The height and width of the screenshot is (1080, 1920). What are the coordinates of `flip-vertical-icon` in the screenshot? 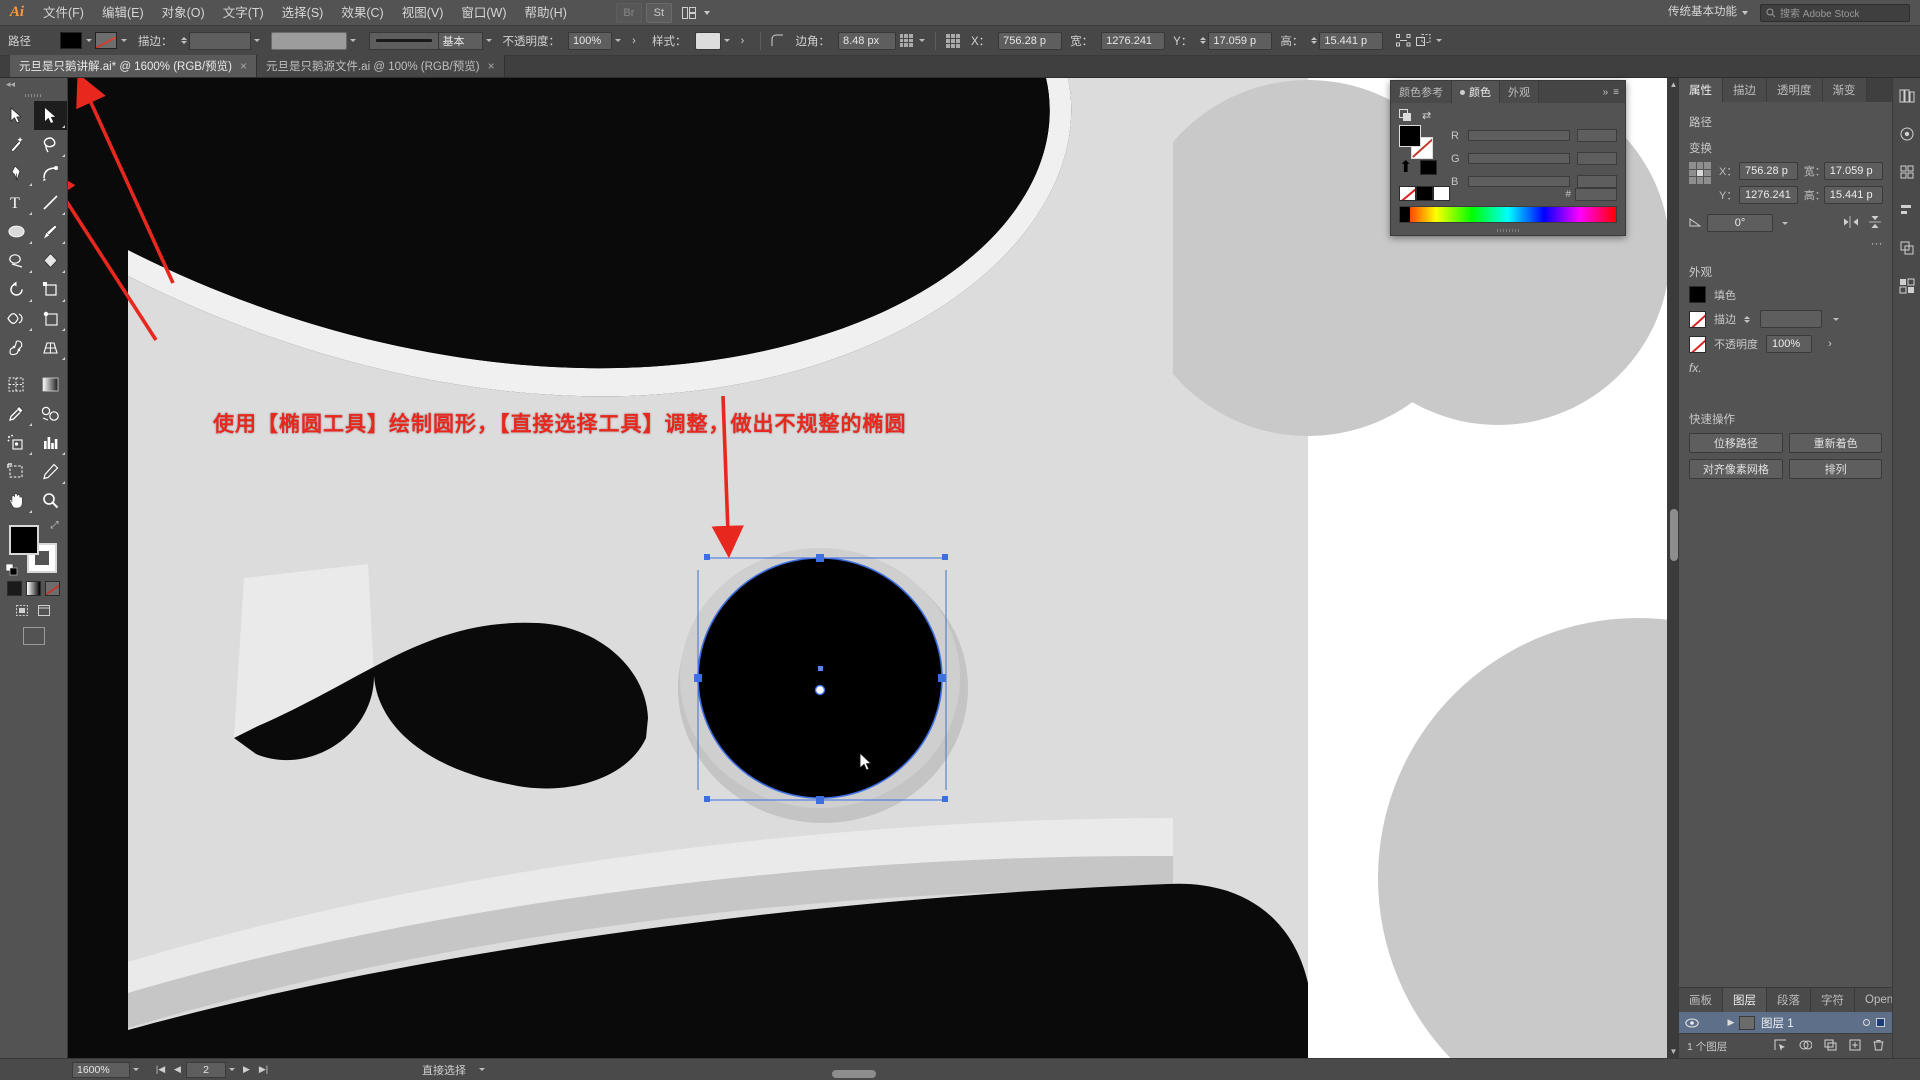 It's located at (1875, 223).